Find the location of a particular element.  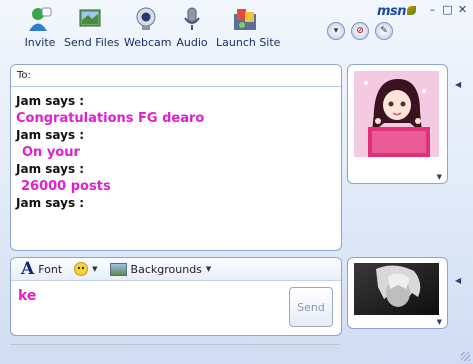

message-text: On your is located at coordinates (51, 152).